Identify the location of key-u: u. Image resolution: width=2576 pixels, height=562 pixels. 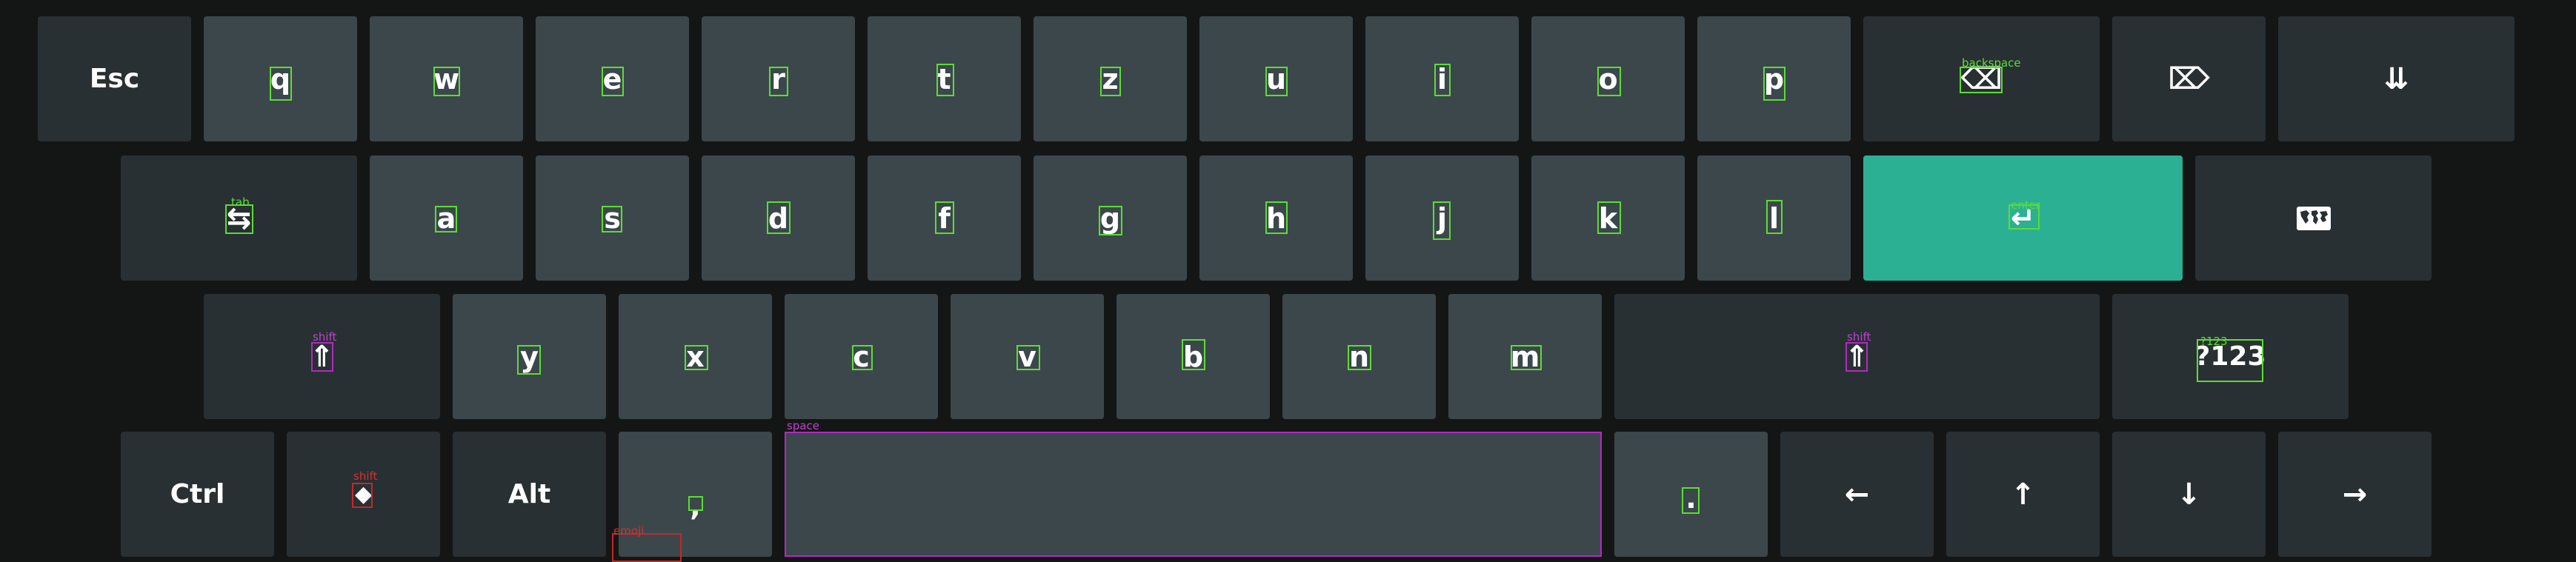
(1276, 79).